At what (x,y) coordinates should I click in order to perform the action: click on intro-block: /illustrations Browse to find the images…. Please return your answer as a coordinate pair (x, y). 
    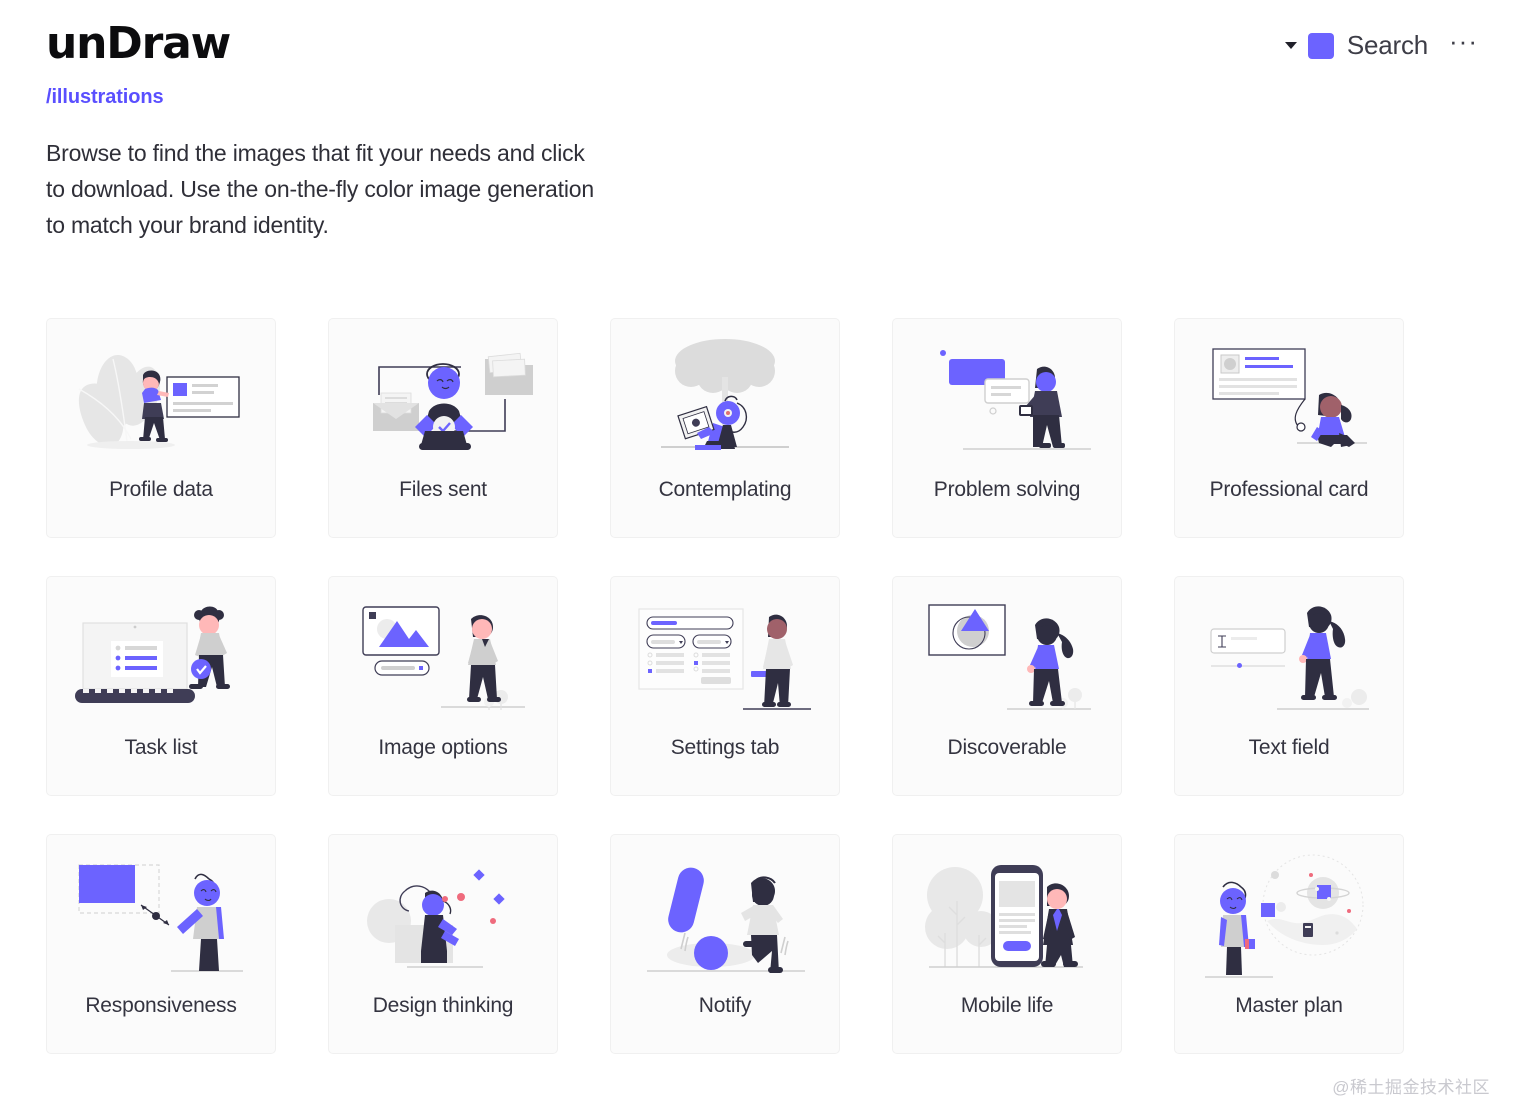
    Looking at the image, I should click on (356, 164).